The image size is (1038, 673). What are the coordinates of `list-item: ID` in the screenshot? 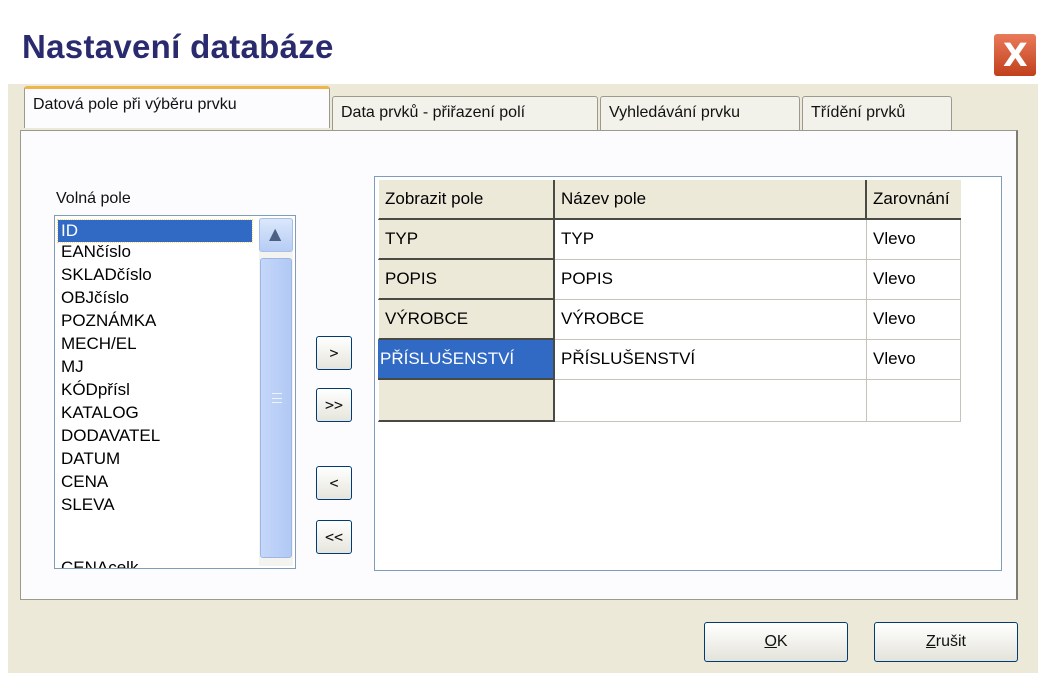 It's located at (155, 231).